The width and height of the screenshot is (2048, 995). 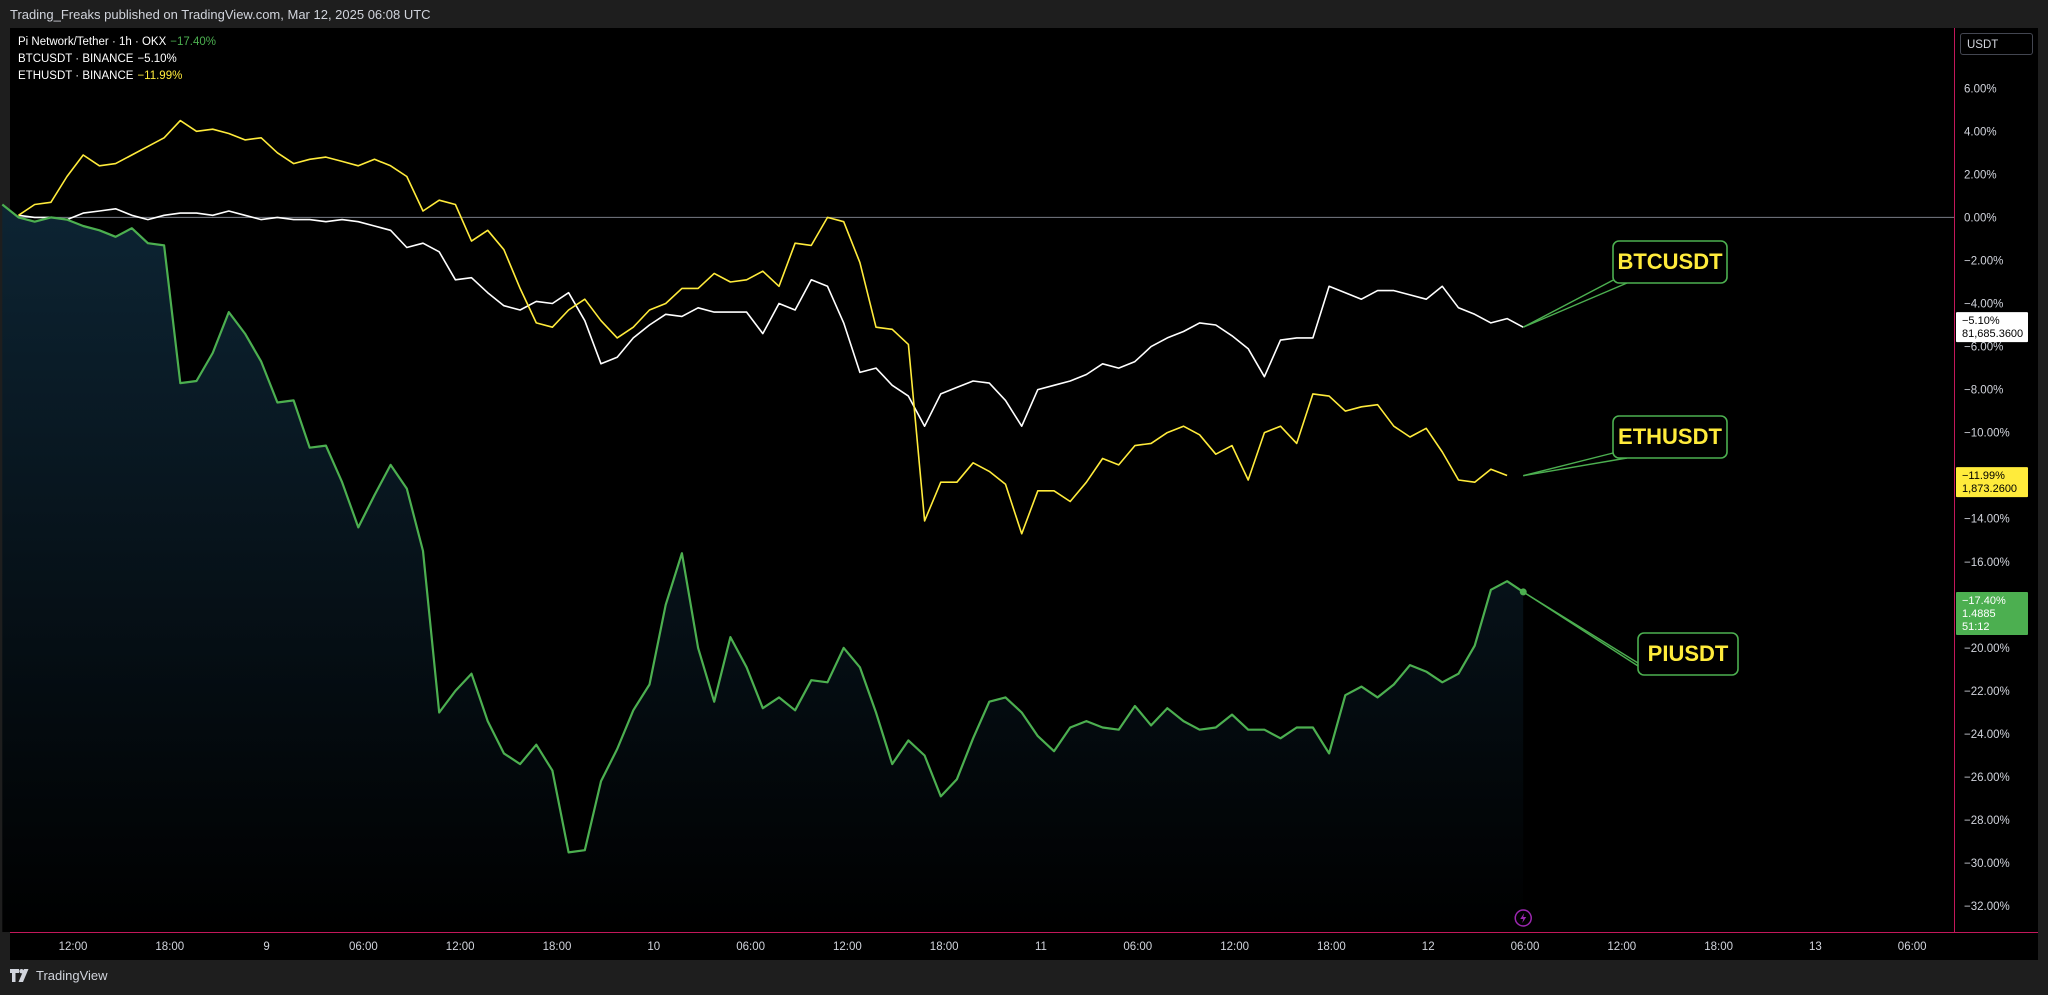 I want to click on y-tick-label: 4.00%, so click(x=1980, y=132).